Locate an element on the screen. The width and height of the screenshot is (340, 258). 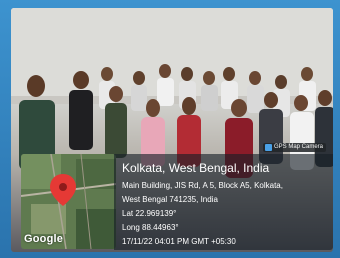
datetime-text: 17/11/22 04:01 PM GMT +05:30 is located at coordinates (179, 241).